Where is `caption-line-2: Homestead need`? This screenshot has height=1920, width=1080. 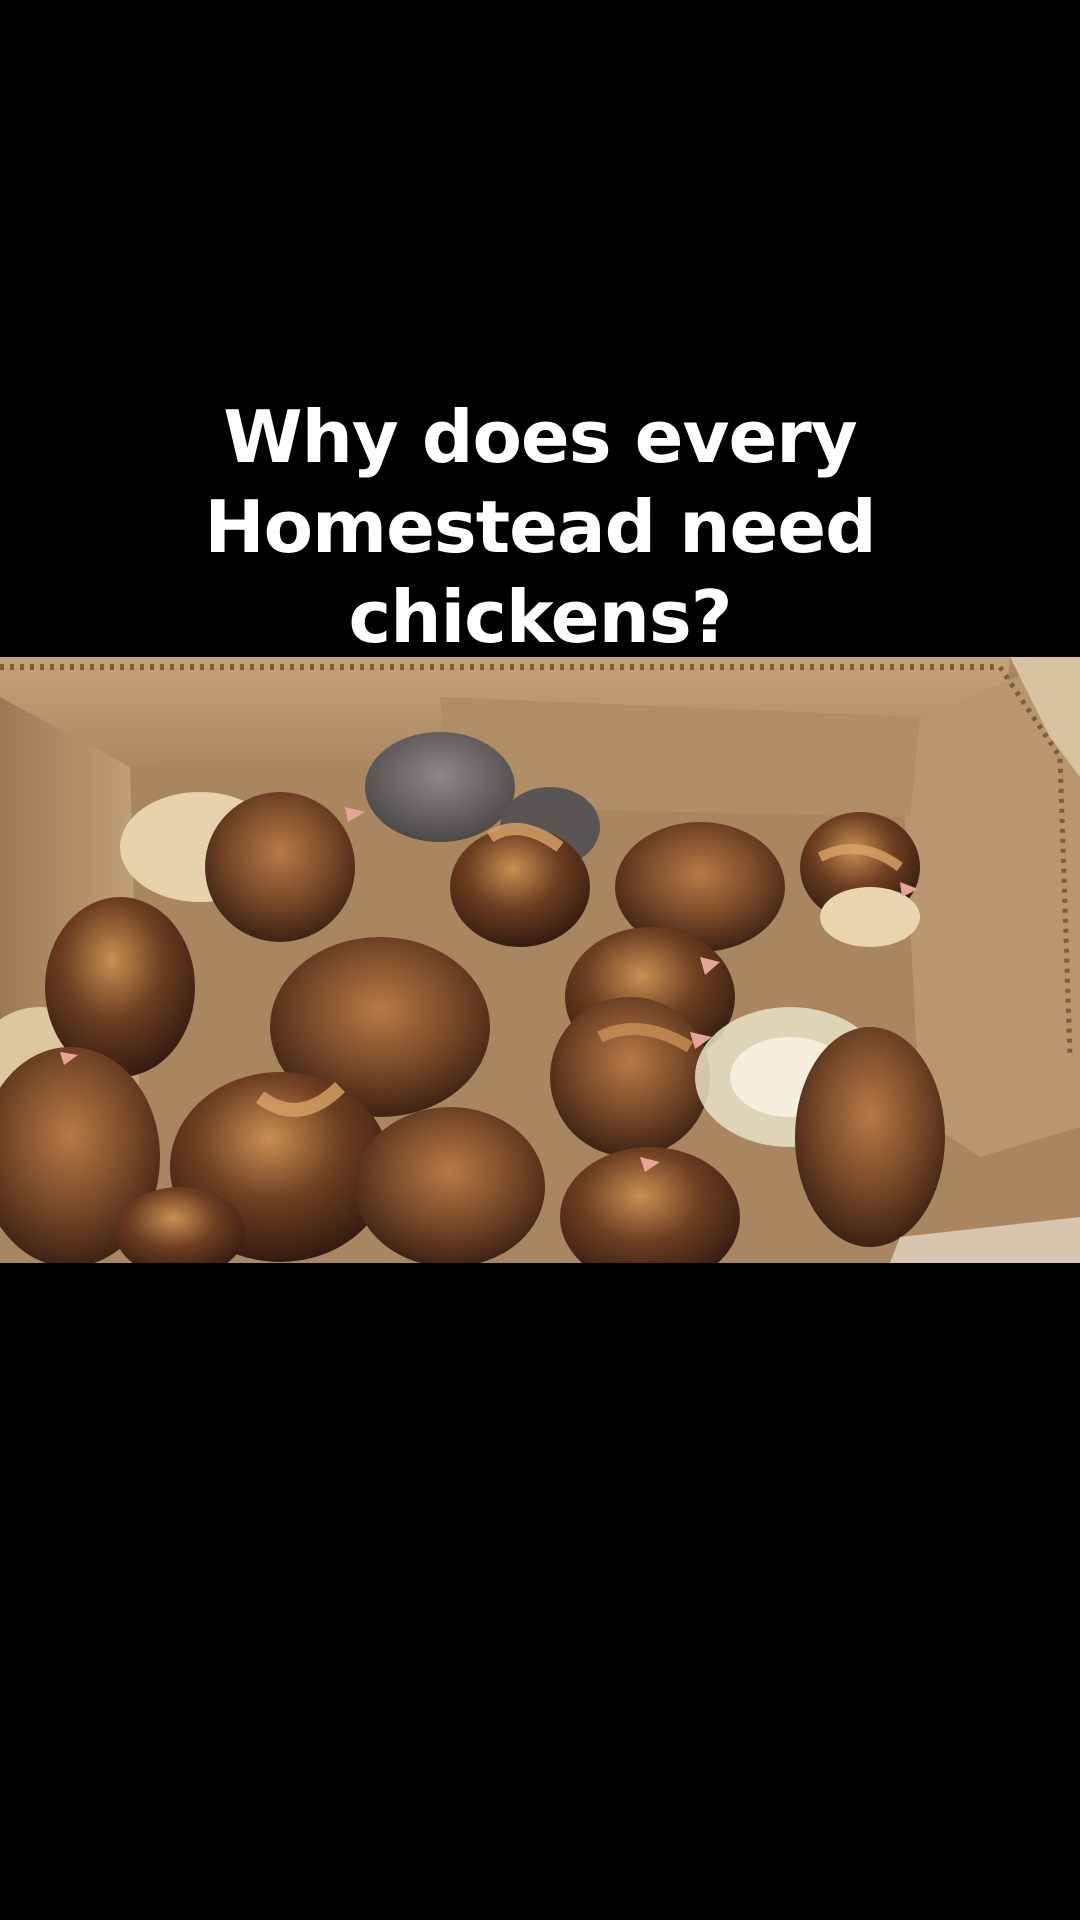
caption-line-2: Homestead need is located at coordinates (540, 527).